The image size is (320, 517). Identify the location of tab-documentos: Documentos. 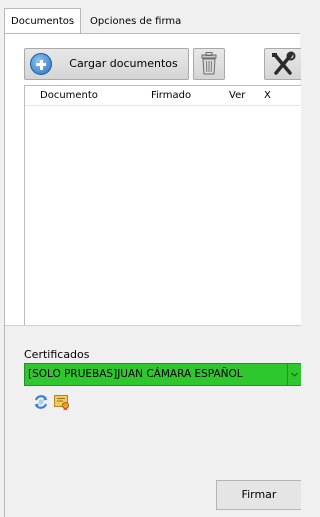
(43, 21).